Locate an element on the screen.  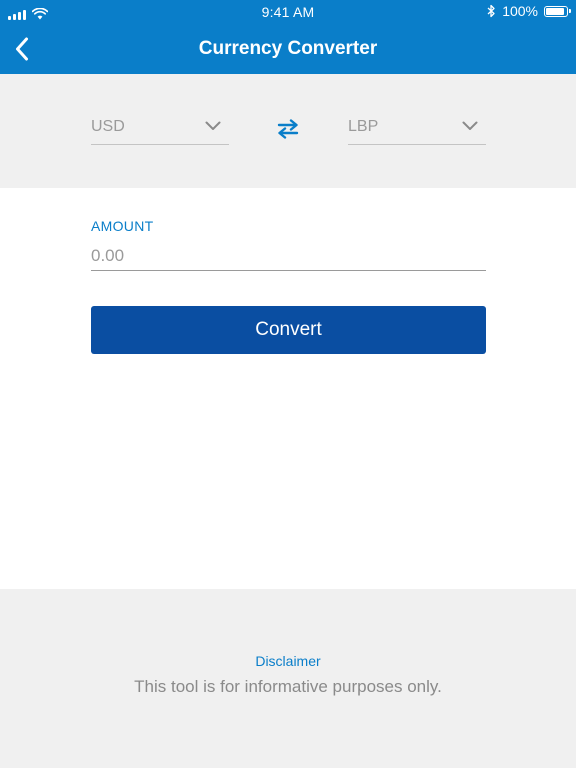
status-right-group: 100% is located at coordinates (529, 11).